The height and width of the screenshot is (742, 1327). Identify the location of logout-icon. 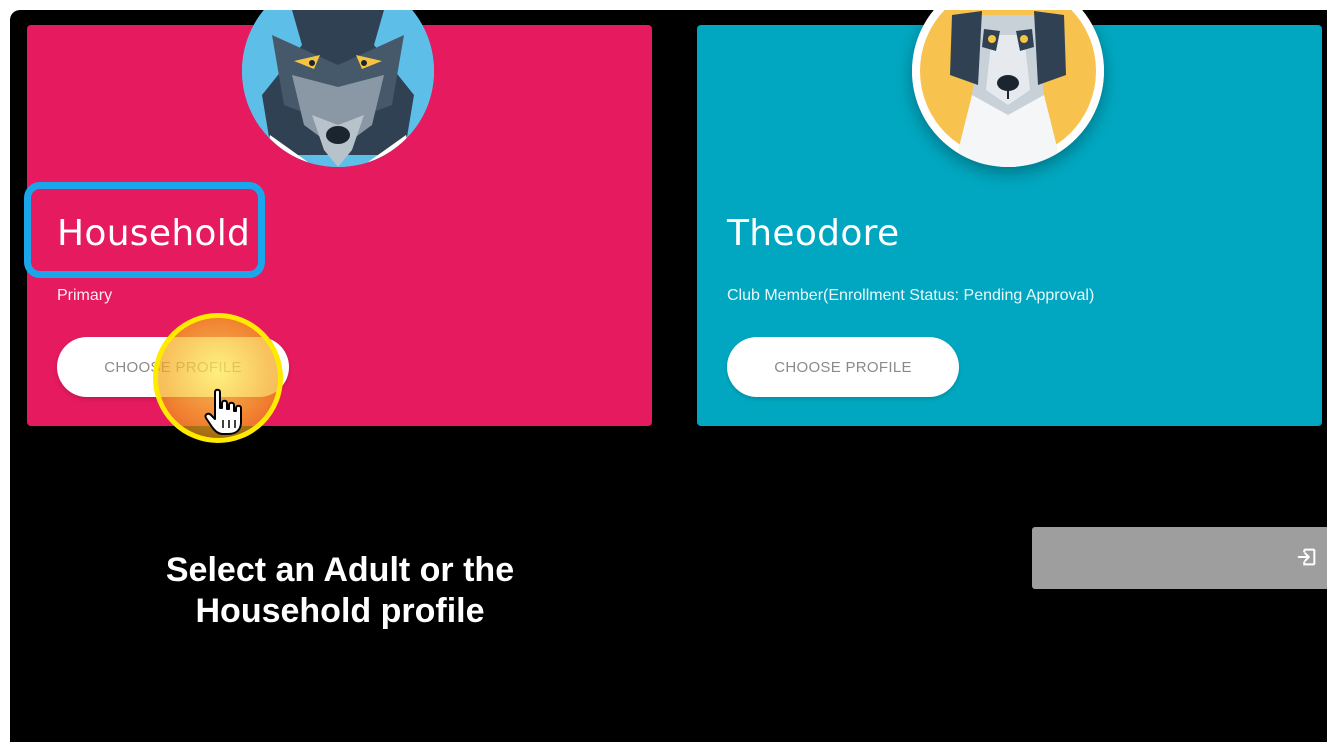
(1306, 557).